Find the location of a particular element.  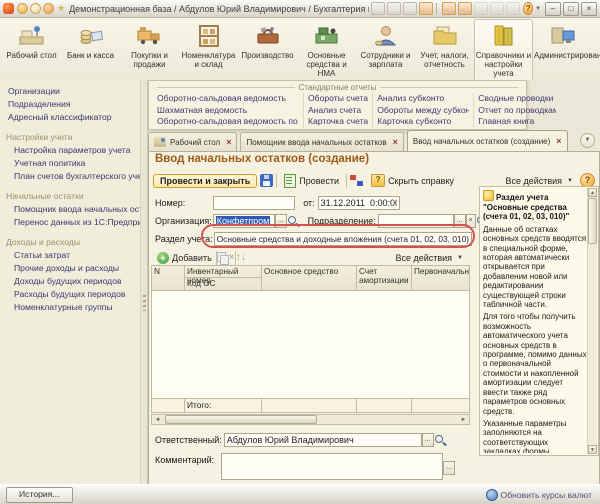

ribbon-tab-desktop: Рабочий стол is located at coordinates (31, 49).